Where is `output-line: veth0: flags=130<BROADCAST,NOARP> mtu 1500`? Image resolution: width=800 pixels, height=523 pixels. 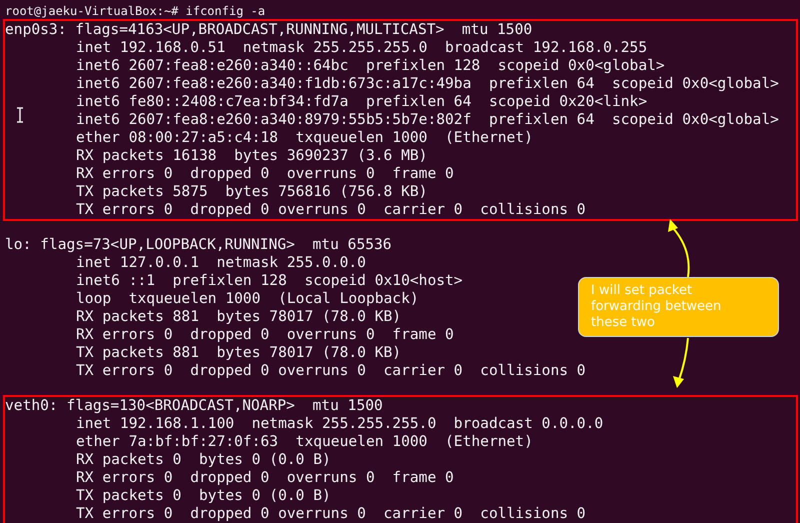
output-line: veth0: flags=130<BROADCAST,NOARP> mtu 1500 is located at coordinates (194, 406).